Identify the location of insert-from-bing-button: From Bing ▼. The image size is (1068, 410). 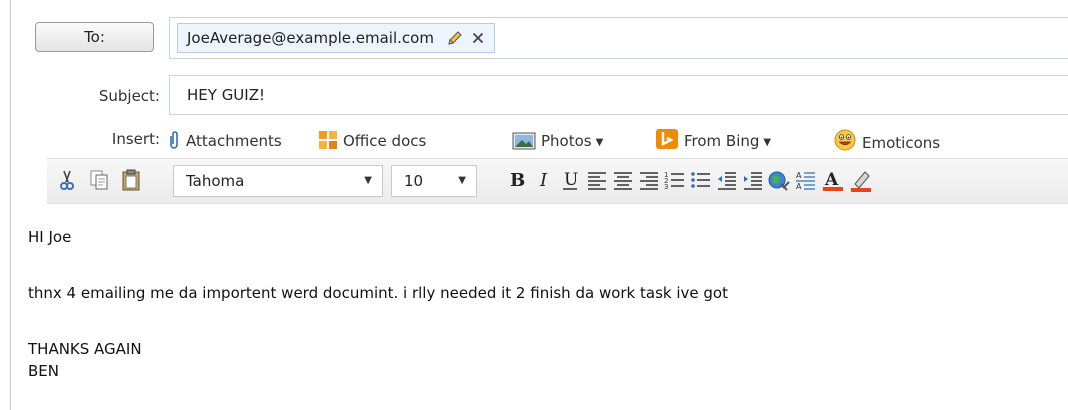
(713, 141).